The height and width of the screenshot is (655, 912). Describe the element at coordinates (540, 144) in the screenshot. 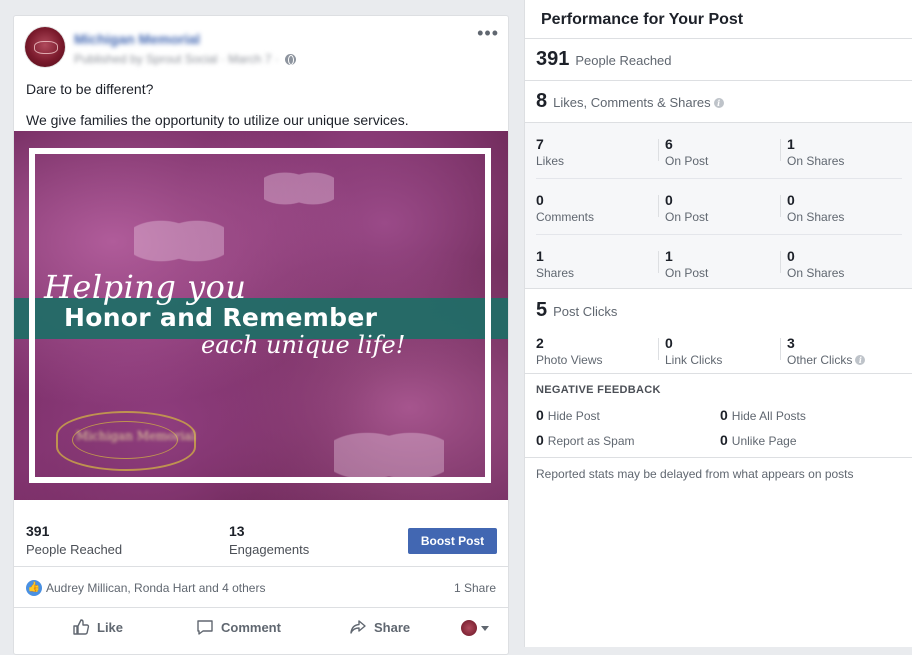

I see `likes-count: 7` at that location.